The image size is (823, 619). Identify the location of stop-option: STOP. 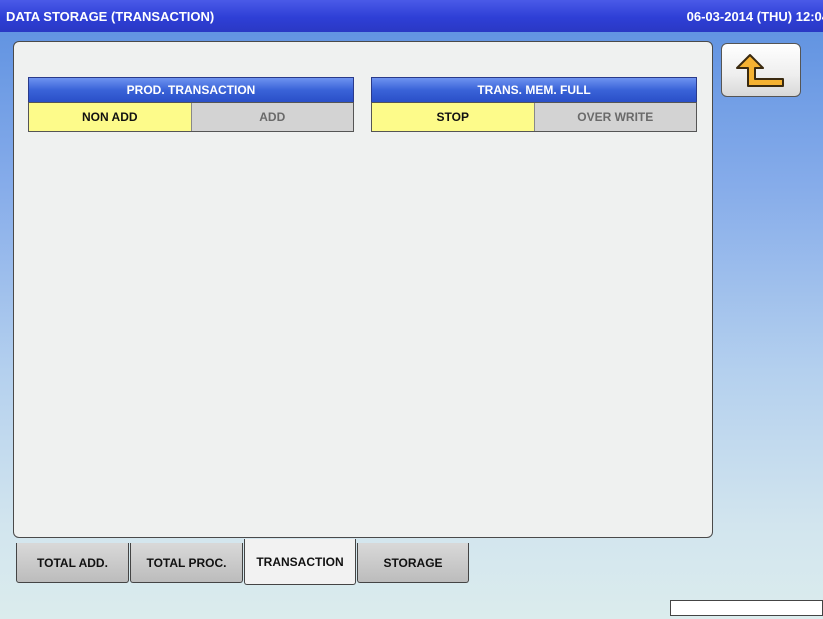
(453, 117).